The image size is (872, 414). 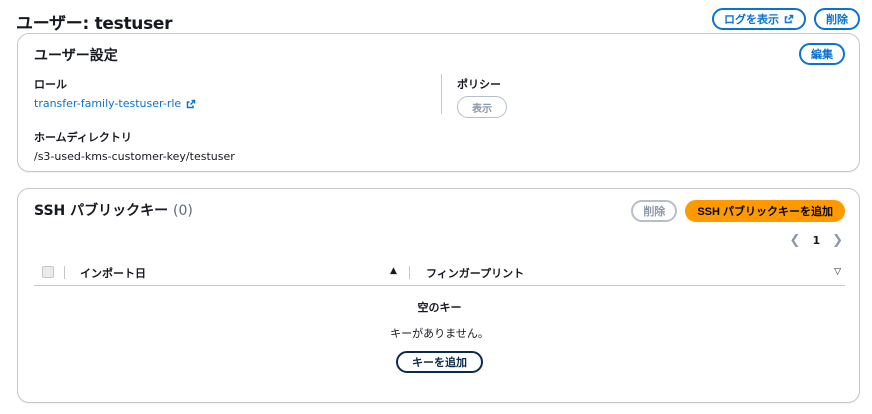 I want to click on role-link-text: transfer-family-testuser-rle, so click(x=108, y=103).